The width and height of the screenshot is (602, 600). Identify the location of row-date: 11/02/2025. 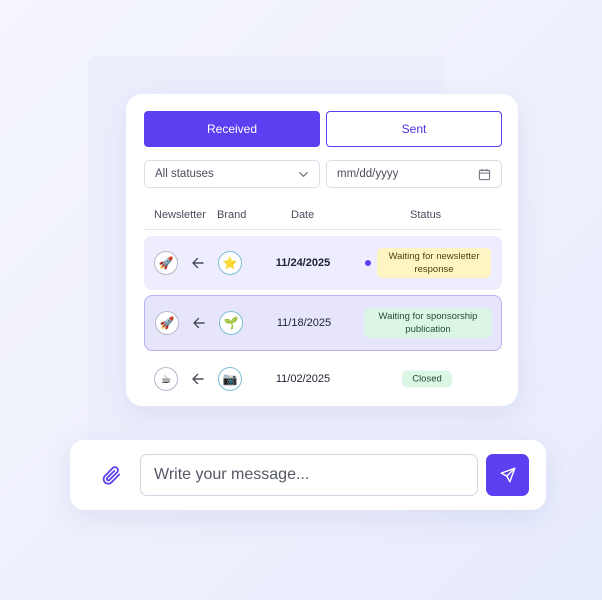
(303, 379).